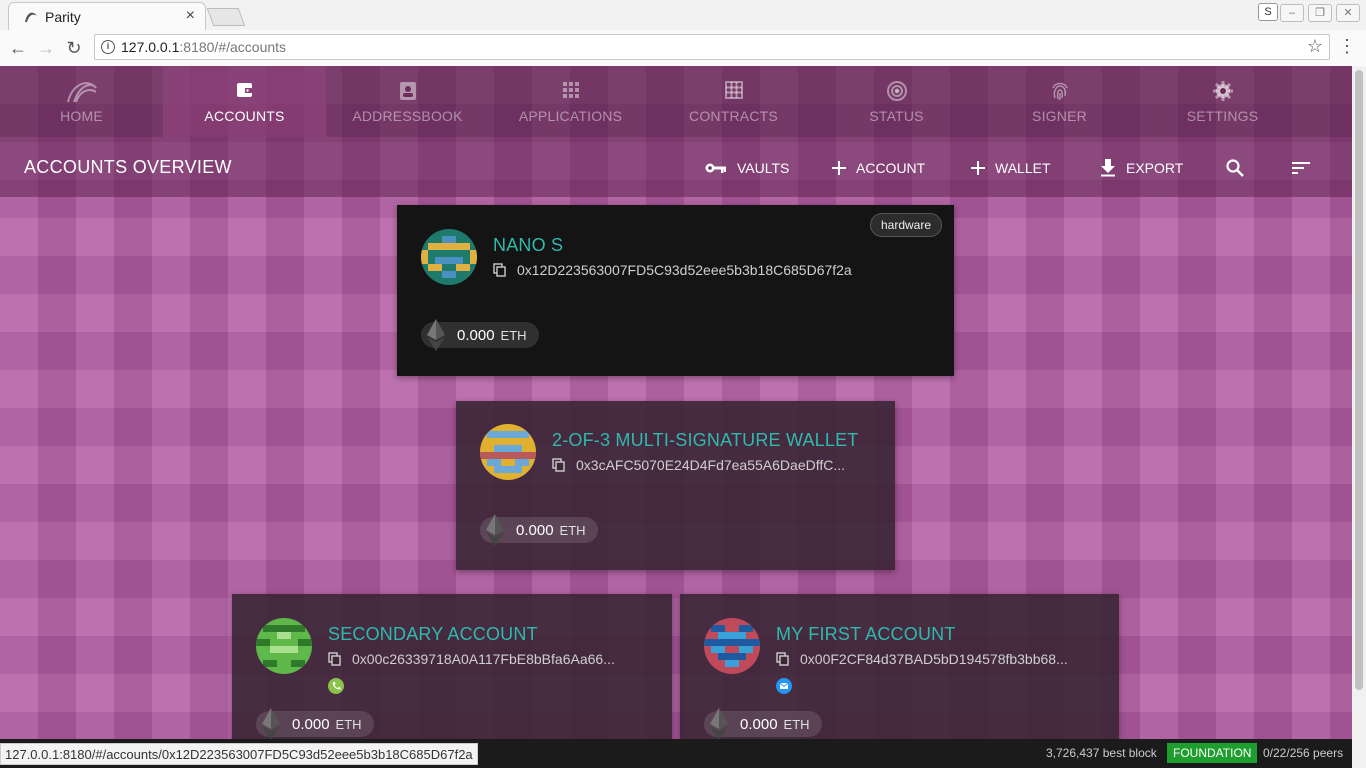 The width and height of the screenshot is (1366, 768). What do you see at coordinates (244, 101) in the screenshot?
I see `nav-accounts: ACCOUNTS` at bounding box center [244, 101].